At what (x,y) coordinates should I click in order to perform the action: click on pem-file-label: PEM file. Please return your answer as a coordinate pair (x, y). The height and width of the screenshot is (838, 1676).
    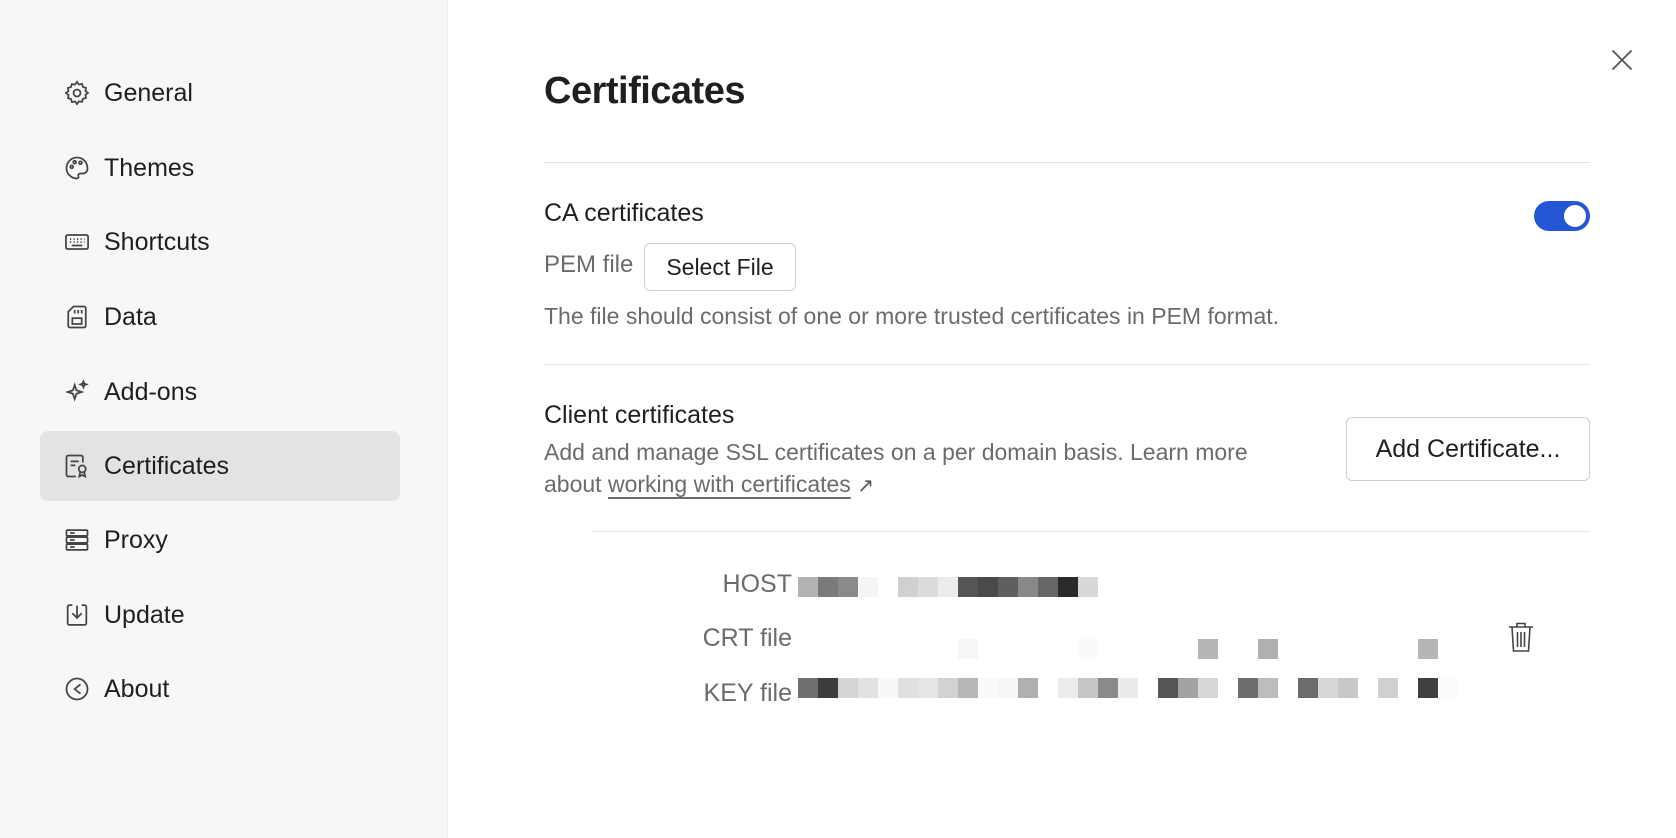
    Looking at the image, I should click on (589, 264).